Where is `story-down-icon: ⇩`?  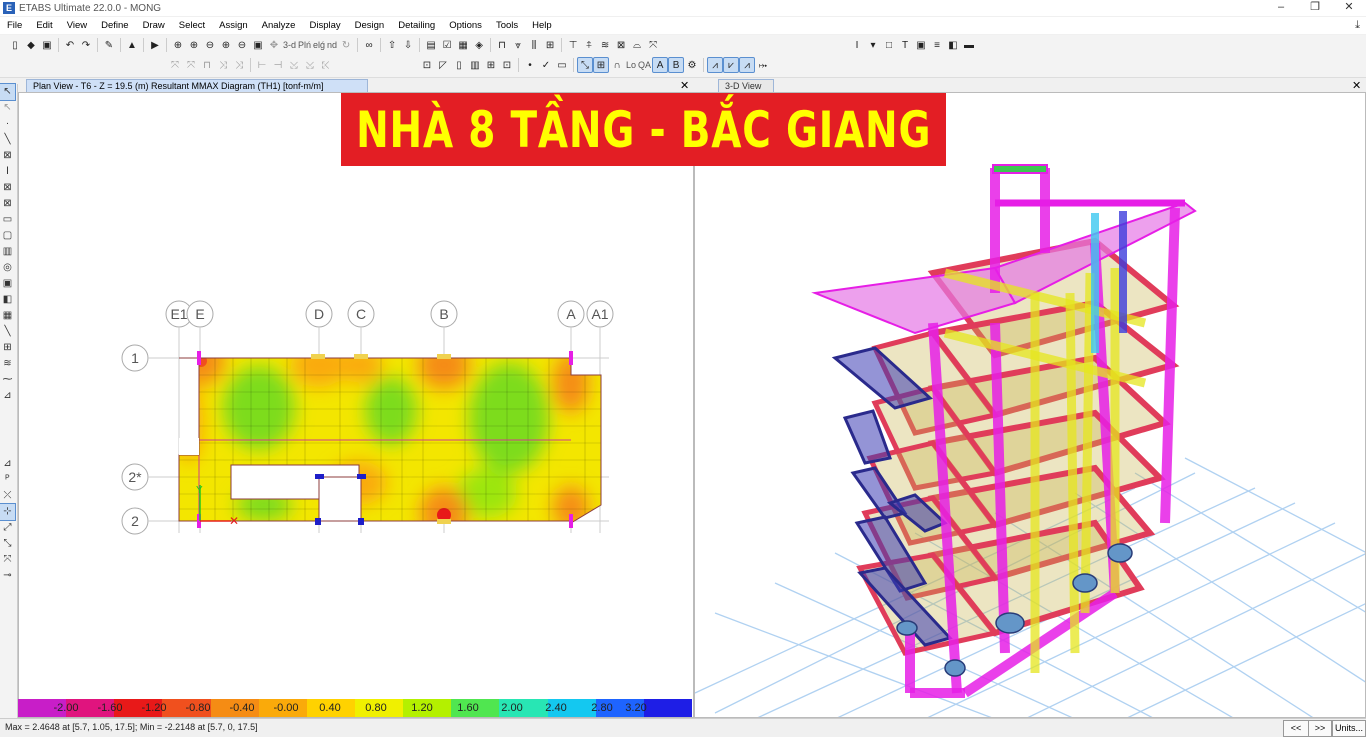 story-down-icon: ⇩ is located at coordinates (408, 45).